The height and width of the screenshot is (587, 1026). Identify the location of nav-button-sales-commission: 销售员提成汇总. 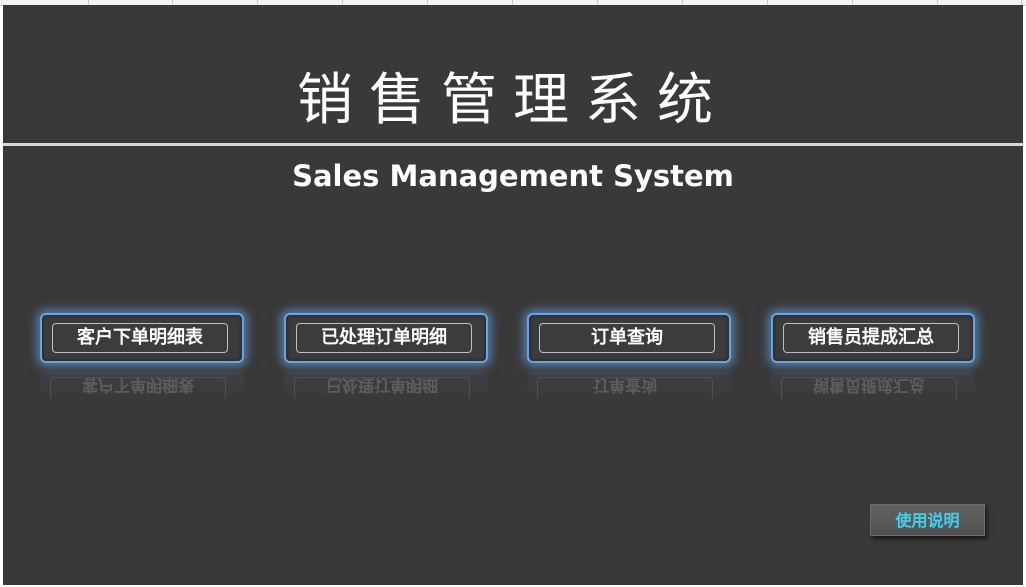
(873, 338).